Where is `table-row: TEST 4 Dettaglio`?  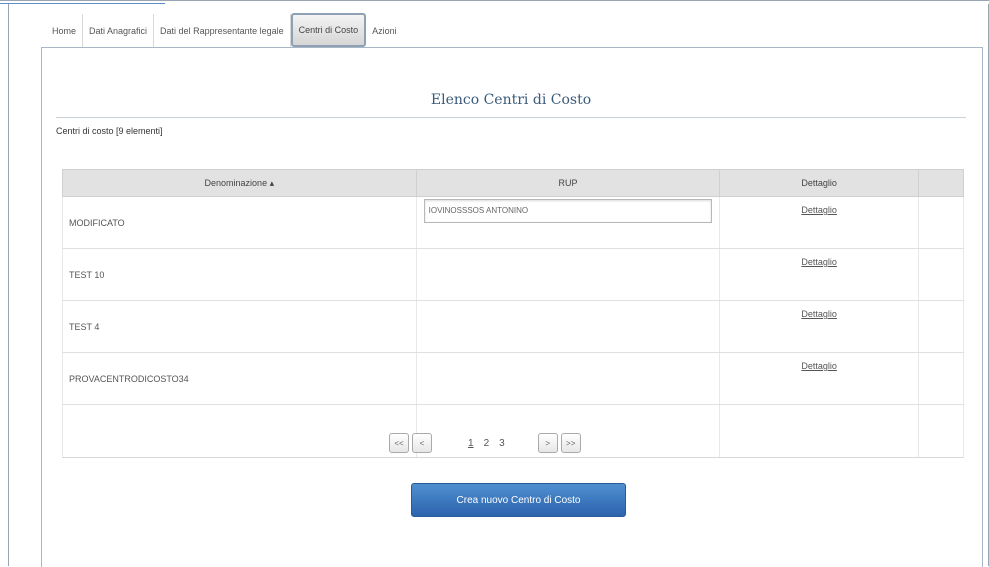 table-row: TEST 4 Dettaglio is located at coordinates (513, 326).